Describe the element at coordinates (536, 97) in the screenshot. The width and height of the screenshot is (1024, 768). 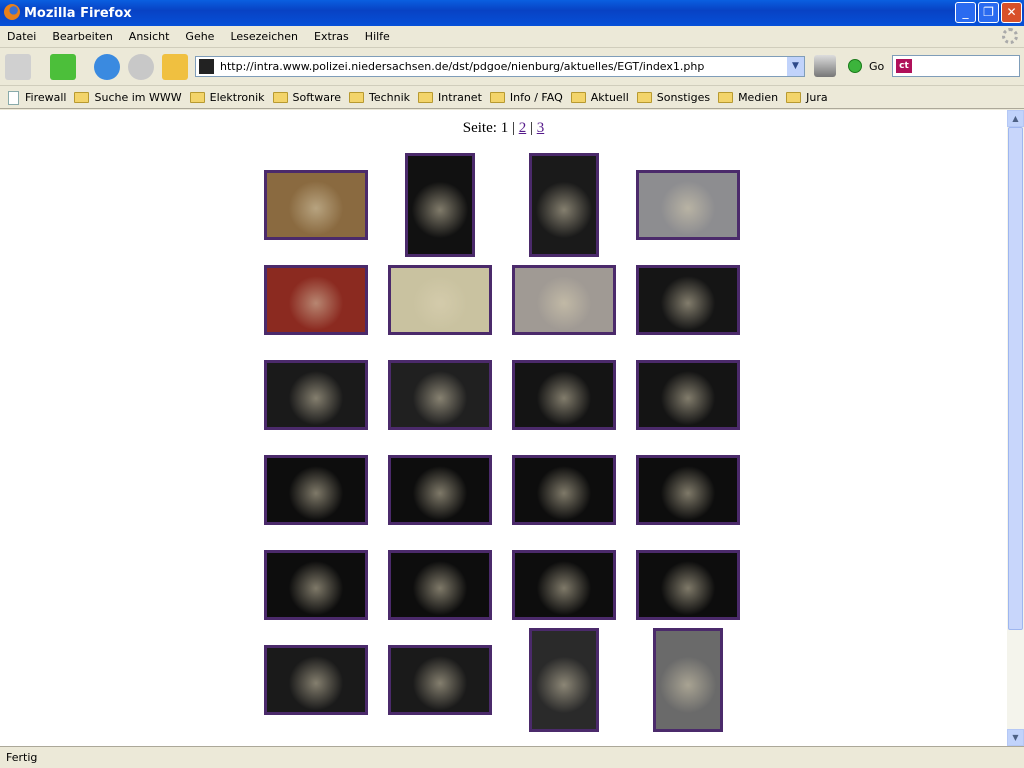
I see `bookmark-label: Info / FAQ` at that location.